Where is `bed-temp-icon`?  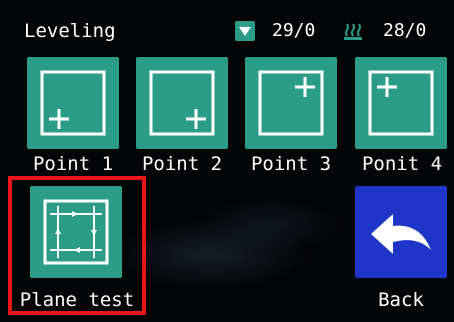 bed-temp-icon is located at coordinates (353, 31).